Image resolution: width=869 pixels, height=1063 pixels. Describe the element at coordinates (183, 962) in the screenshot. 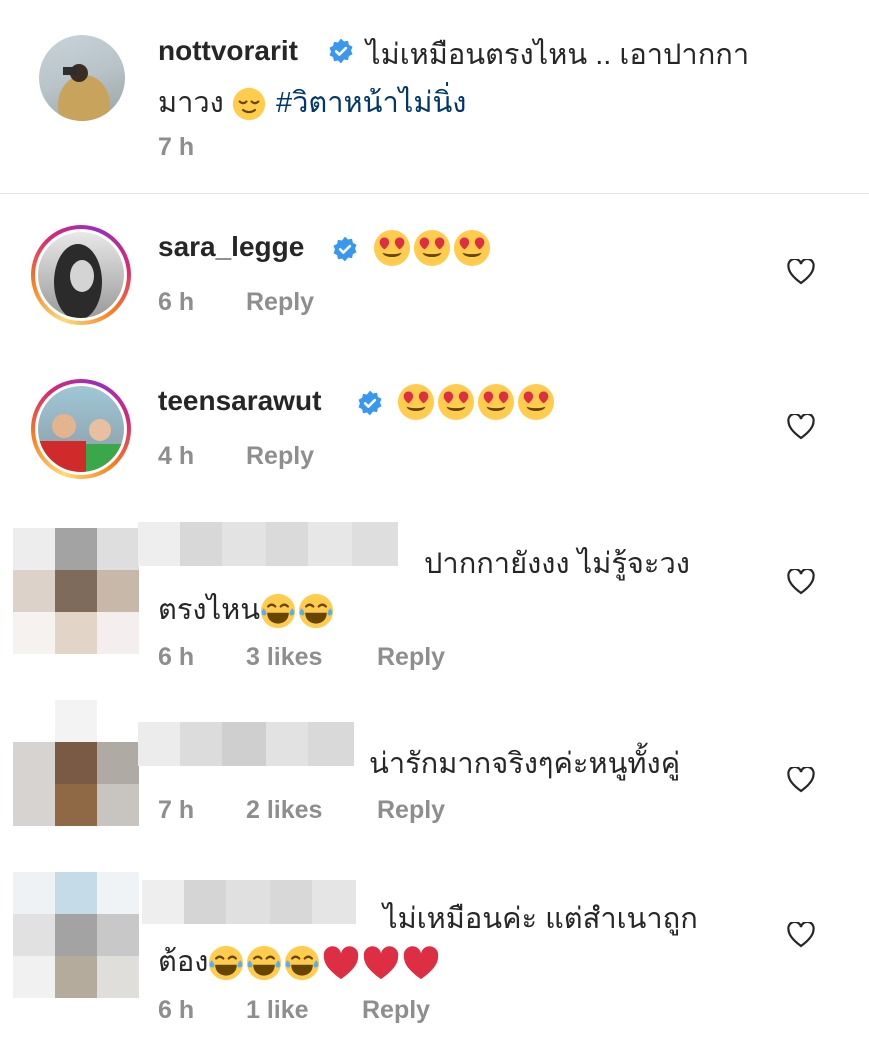

I see `comment-text-part: ต้อง` at that location.